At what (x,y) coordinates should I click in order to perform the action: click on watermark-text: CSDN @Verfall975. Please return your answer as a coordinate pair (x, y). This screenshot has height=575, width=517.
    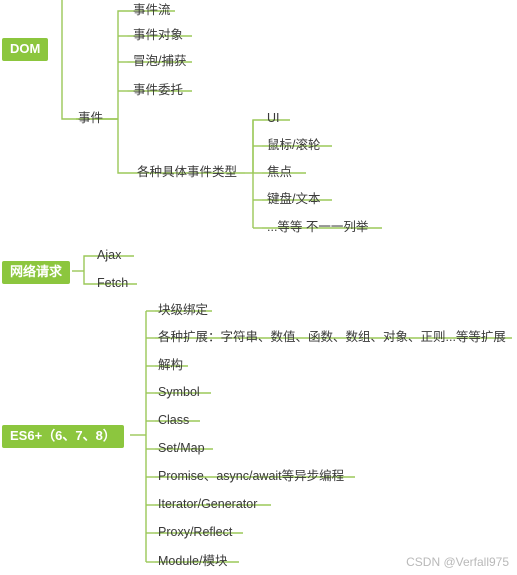
    Looking at the image, I should click on (457, 562).